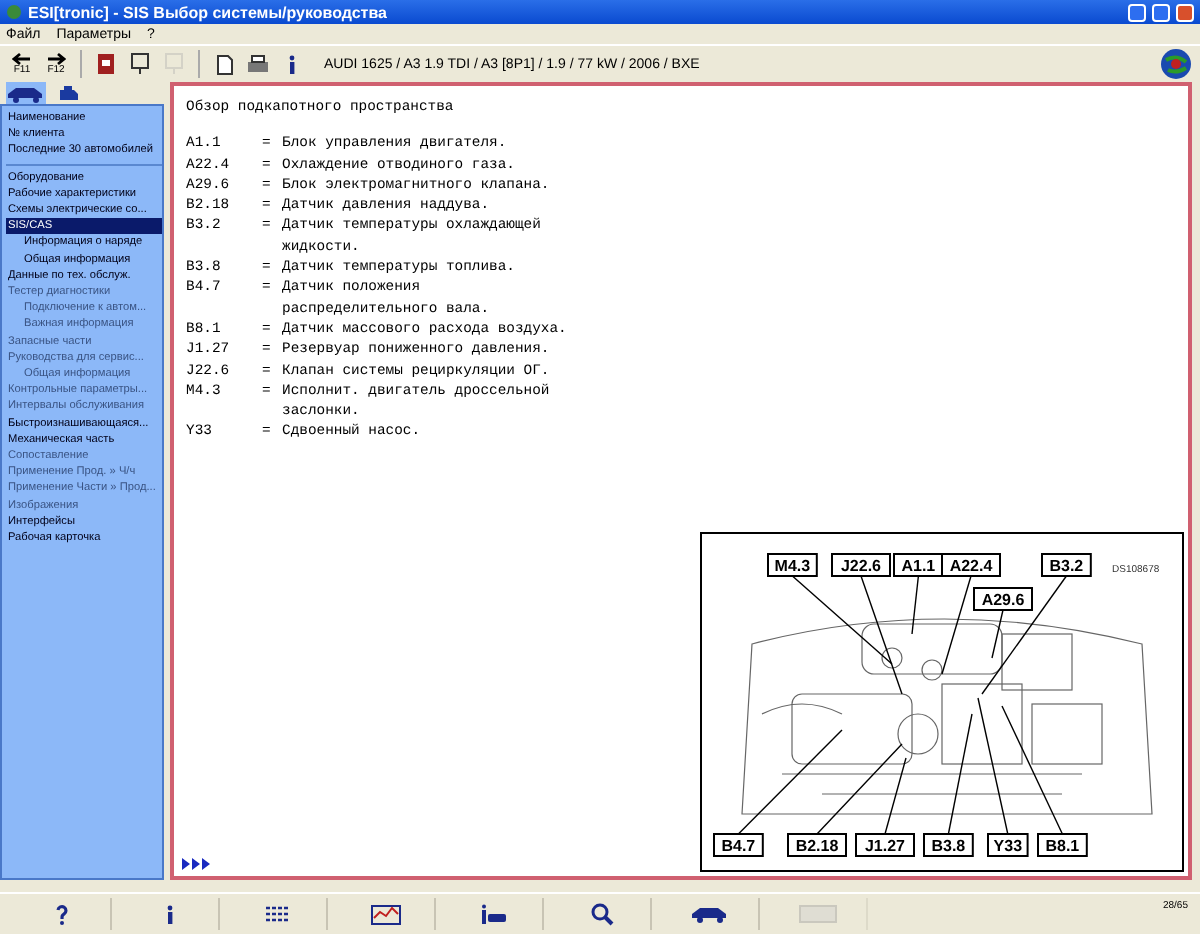 The image size is (1200, 934). I want to click on screen-icon, so click(817, 914).